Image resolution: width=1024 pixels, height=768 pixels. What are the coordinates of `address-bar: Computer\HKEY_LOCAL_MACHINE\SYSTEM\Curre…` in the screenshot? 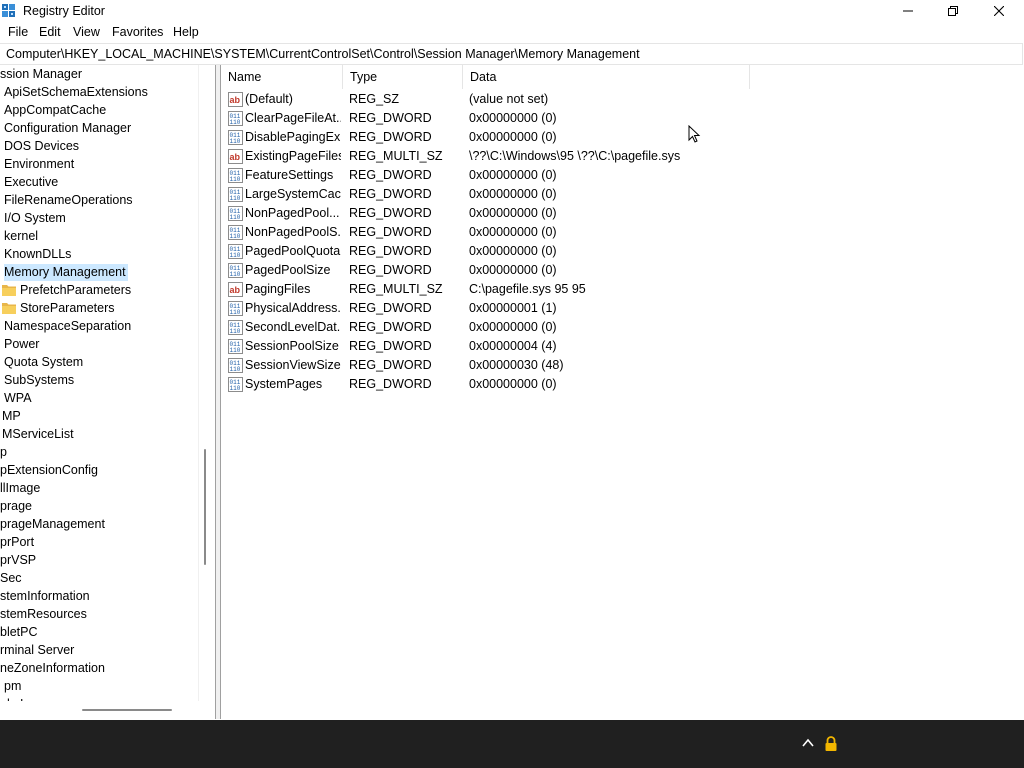 It's located at (511, 54).